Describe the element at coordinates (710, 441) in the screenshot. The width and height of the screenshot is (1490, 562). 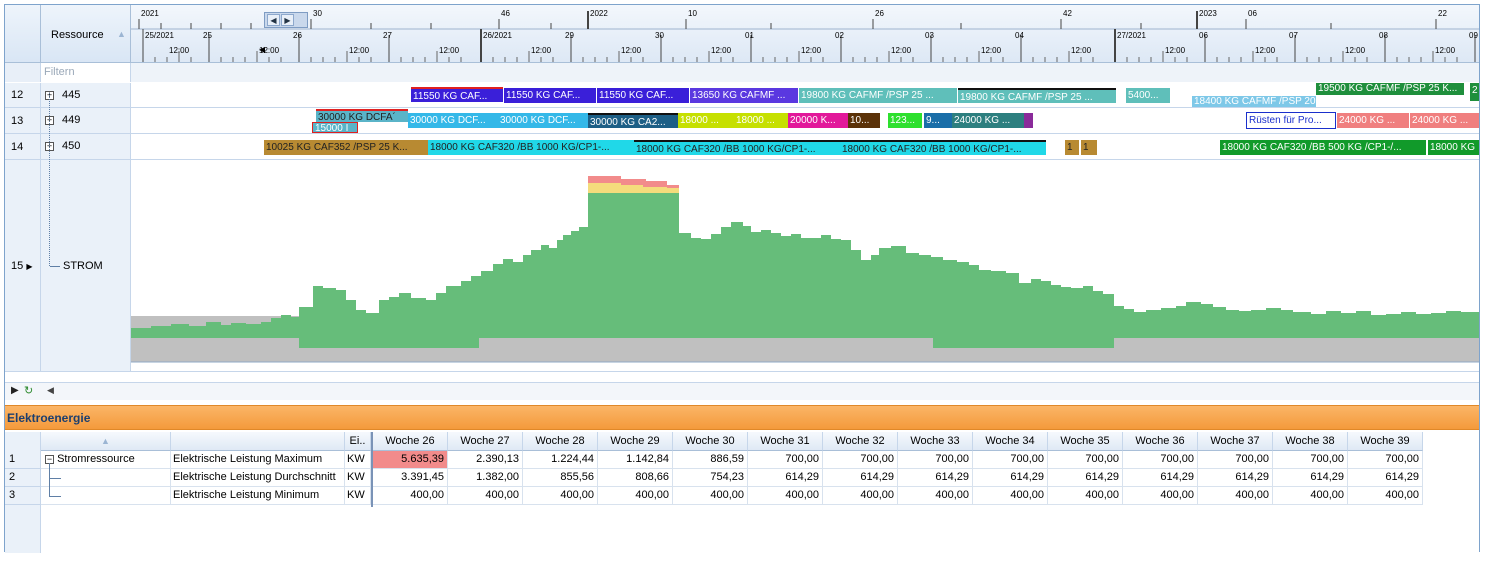
I see `column-header-week: Woche 30` at that location.